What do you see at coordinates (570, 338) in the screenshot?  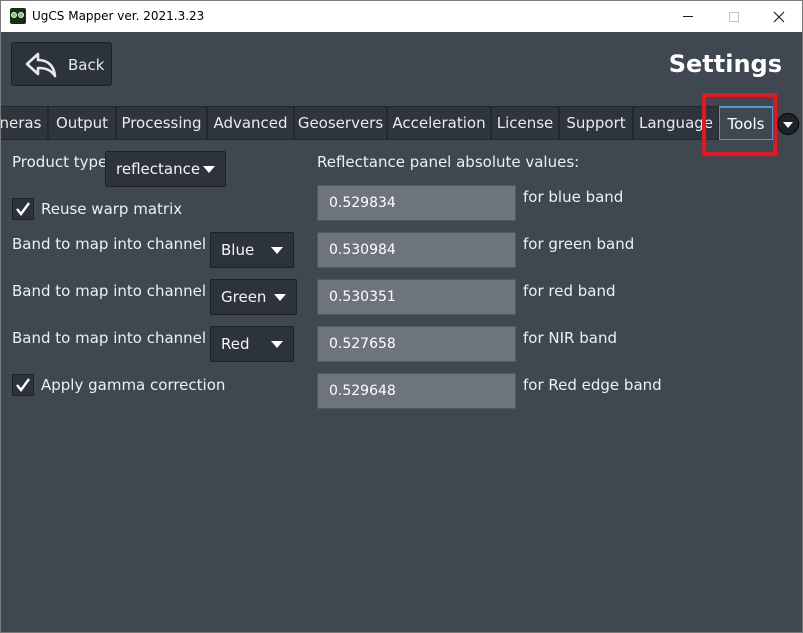 I see `reflectance-nir-label: for NIR band` at bounding box center [570, 338].